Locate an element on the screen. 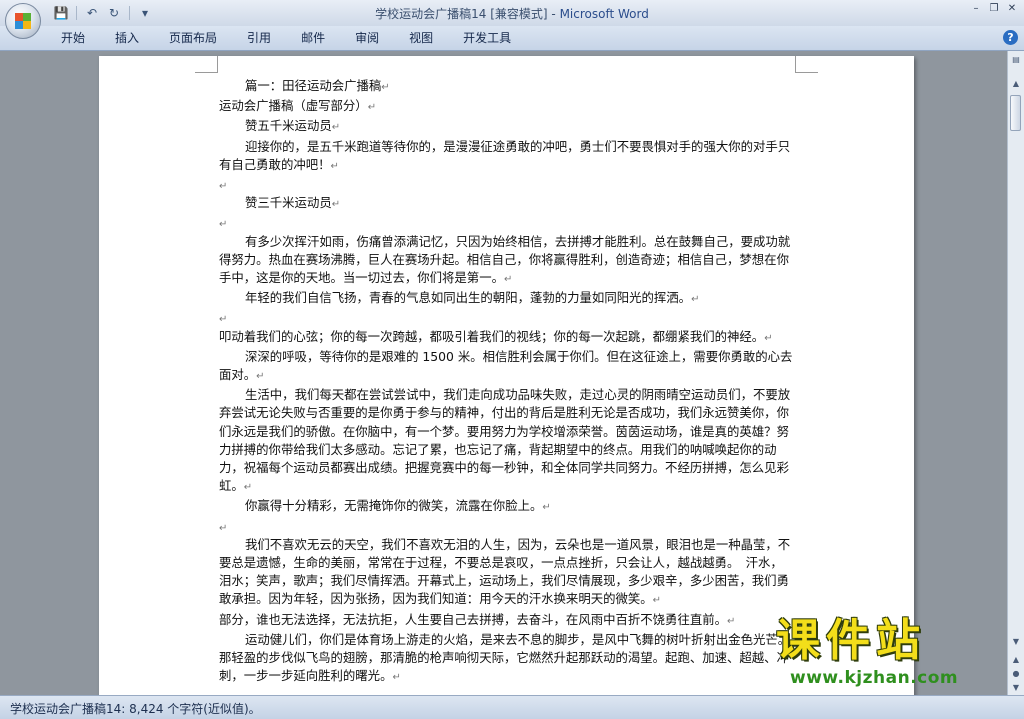 The image size is (1024, 719). paragraph-text: 篇一：田径运动会广播稿 is located at coordinates (313, 85).